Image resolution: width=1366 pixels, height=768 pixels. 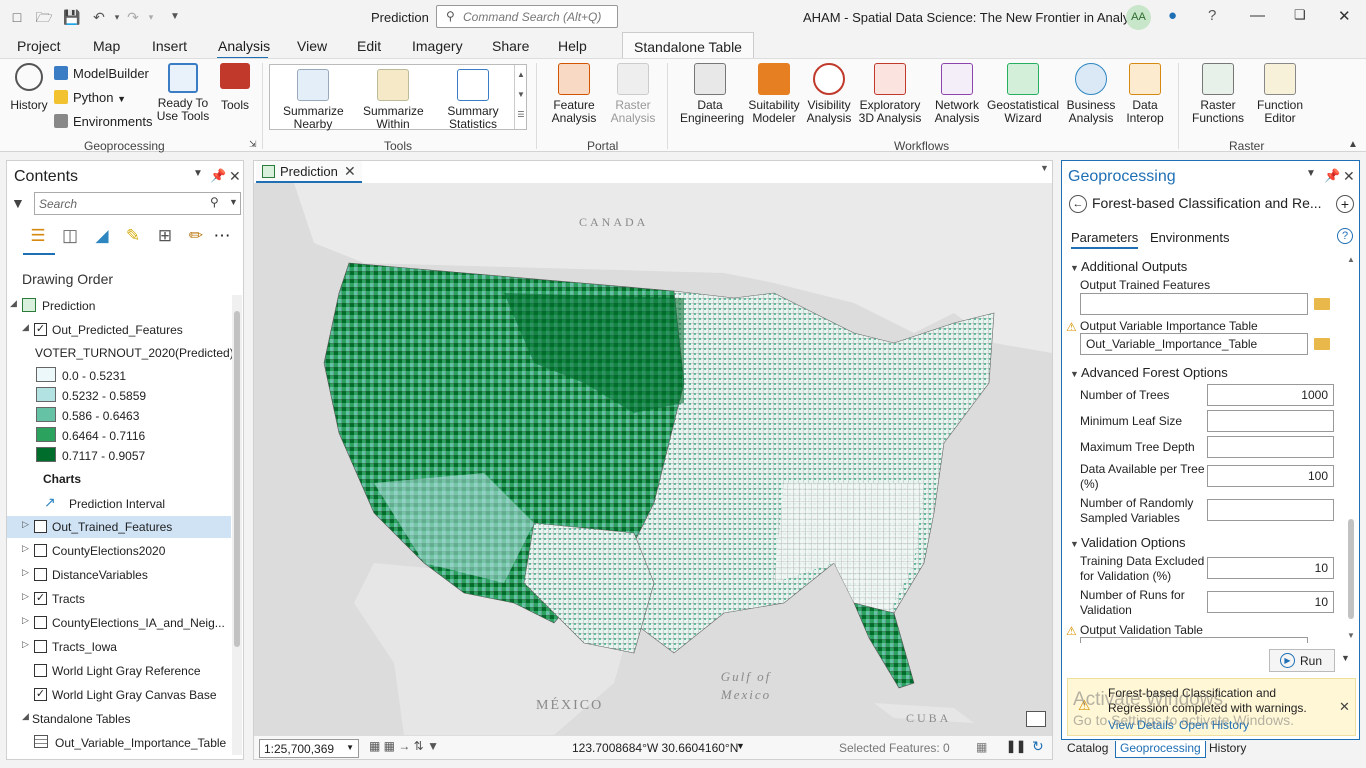 What do you see at coordinates (1257, 15) in the screenshot?
I see `minimize-icon: —` at bounding box center [1257, 15].